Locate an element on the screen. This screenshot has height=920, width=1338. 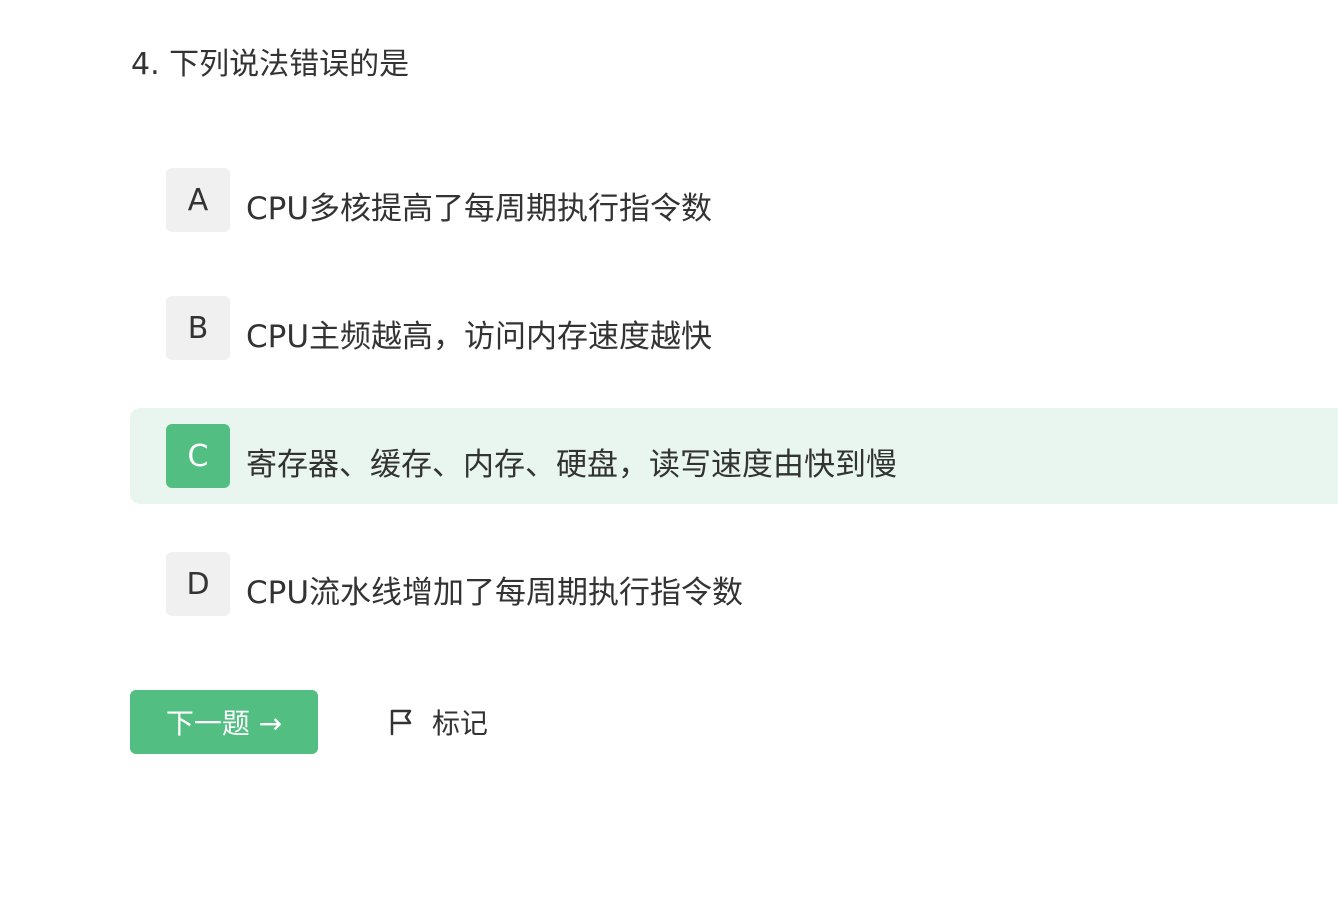
option-text: CPU流水线增加了每周期执行指令数 is located at coordinates (495, 592).